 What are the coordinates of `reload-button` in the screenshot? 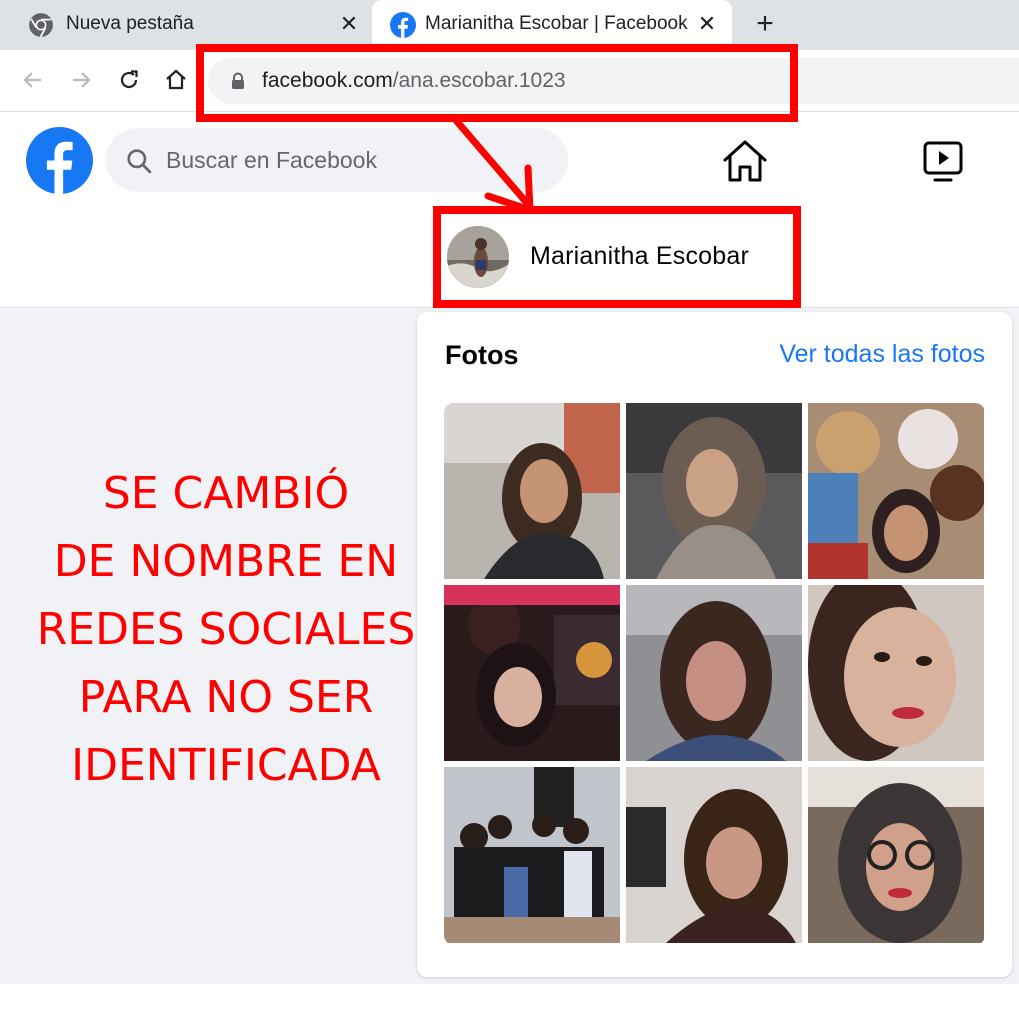 It's located at (129, 80).